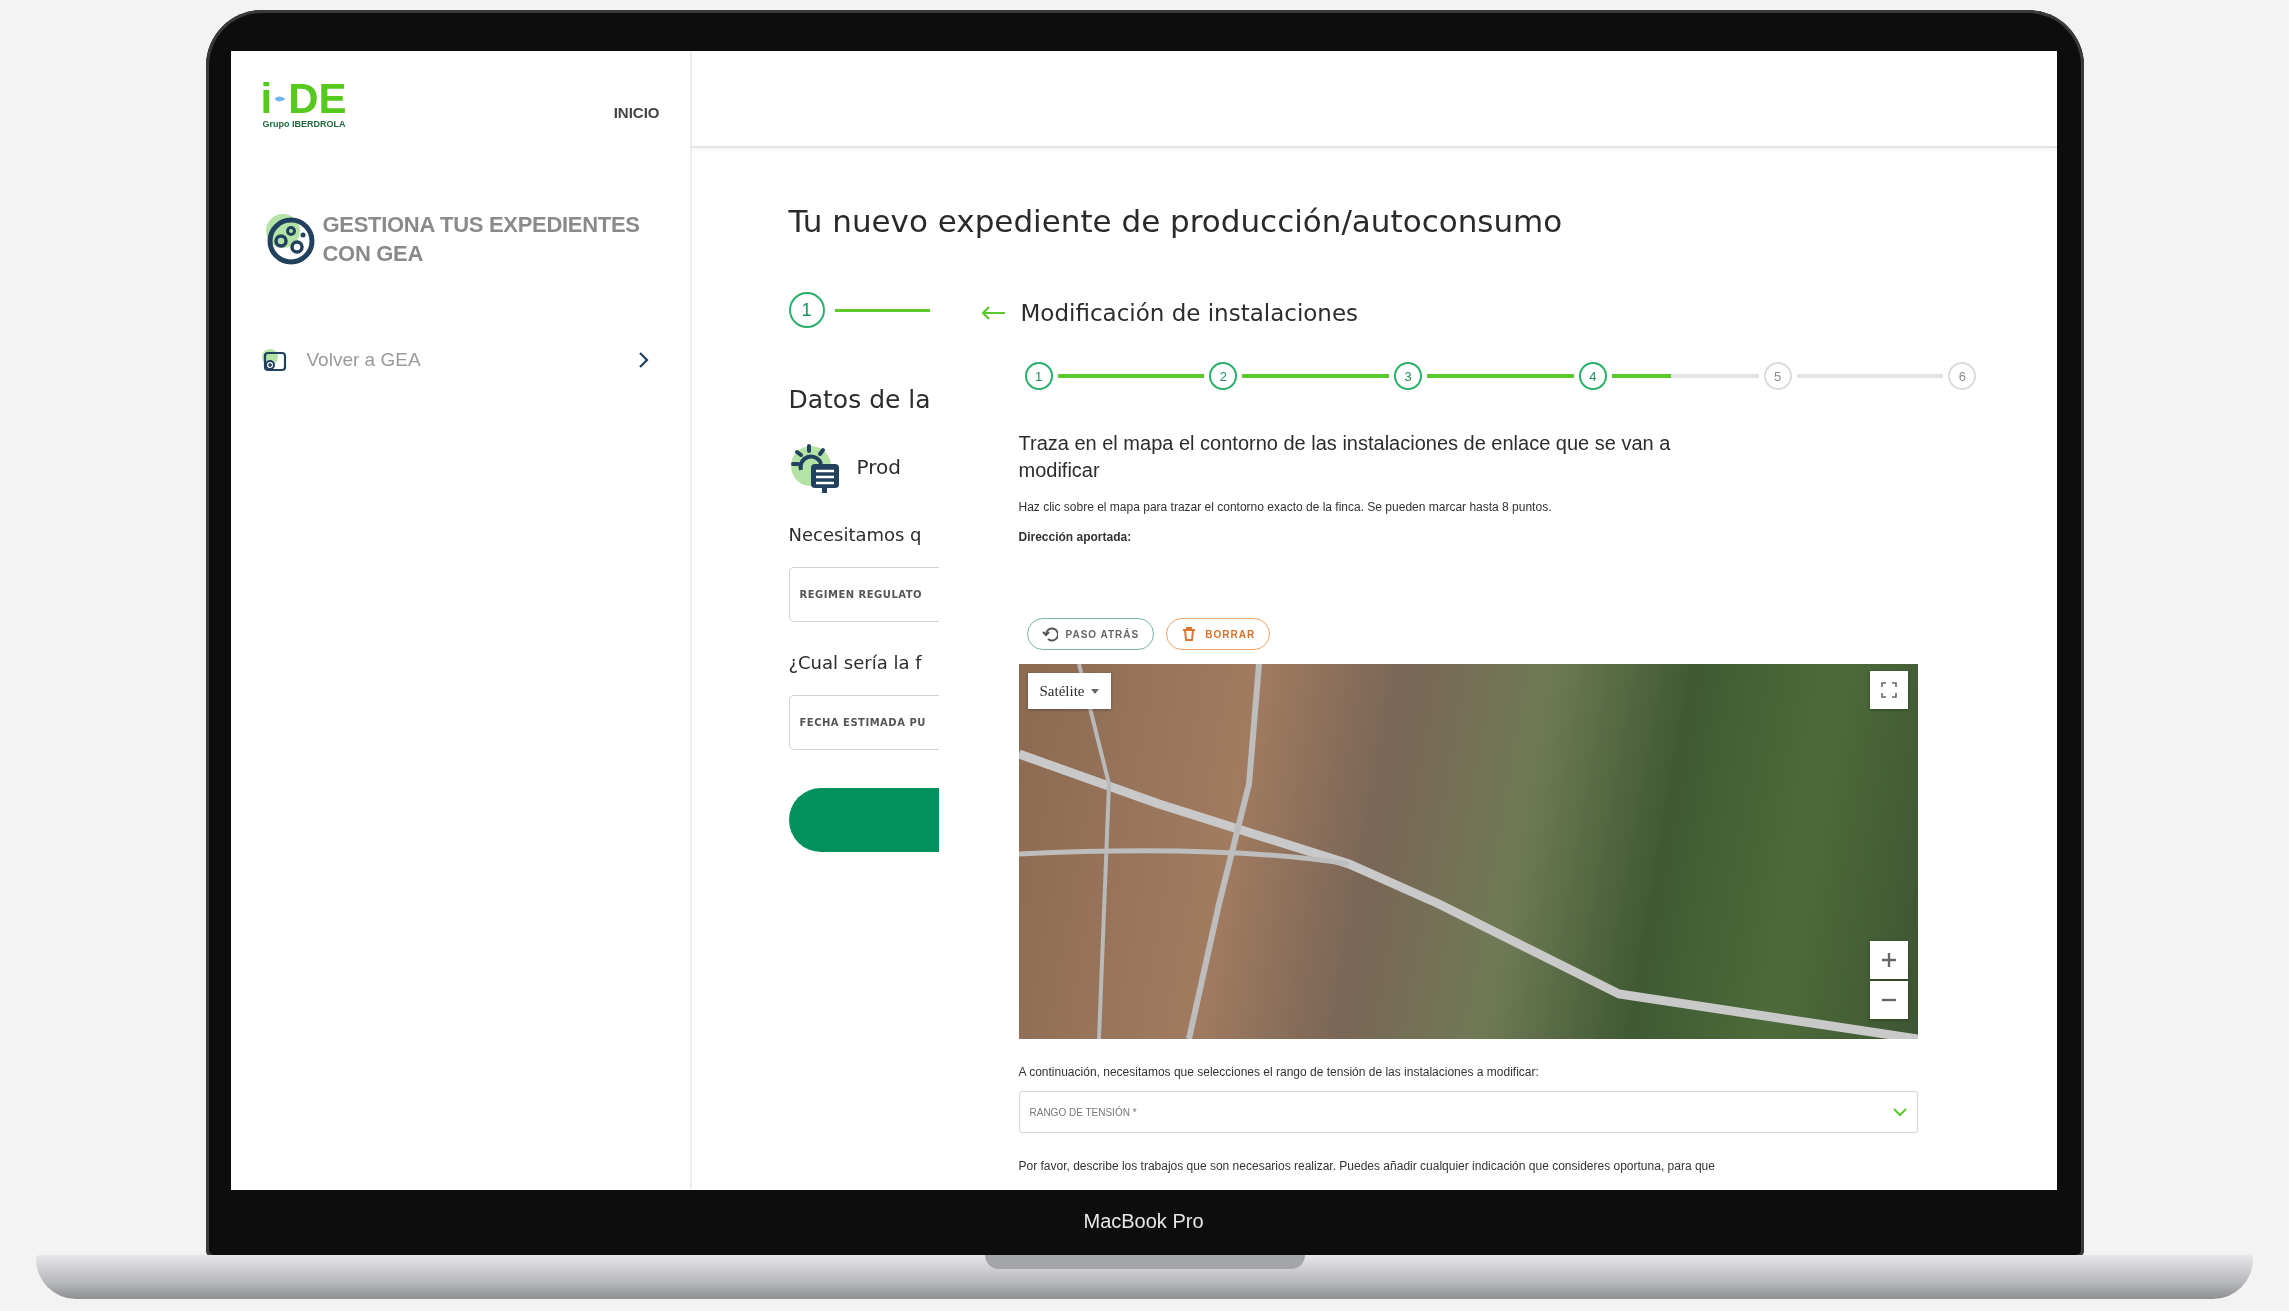 This screenshot has height=1311, width=2289. What do you see at coordinates (1367, 1166) in the screenshot?
I see `description-text: Por favor, describe los trabajos que son necesarios realizar. Puedes añadir cualquier indicación que consideres oportuna, para que` at bounding box center [1367, 1166].